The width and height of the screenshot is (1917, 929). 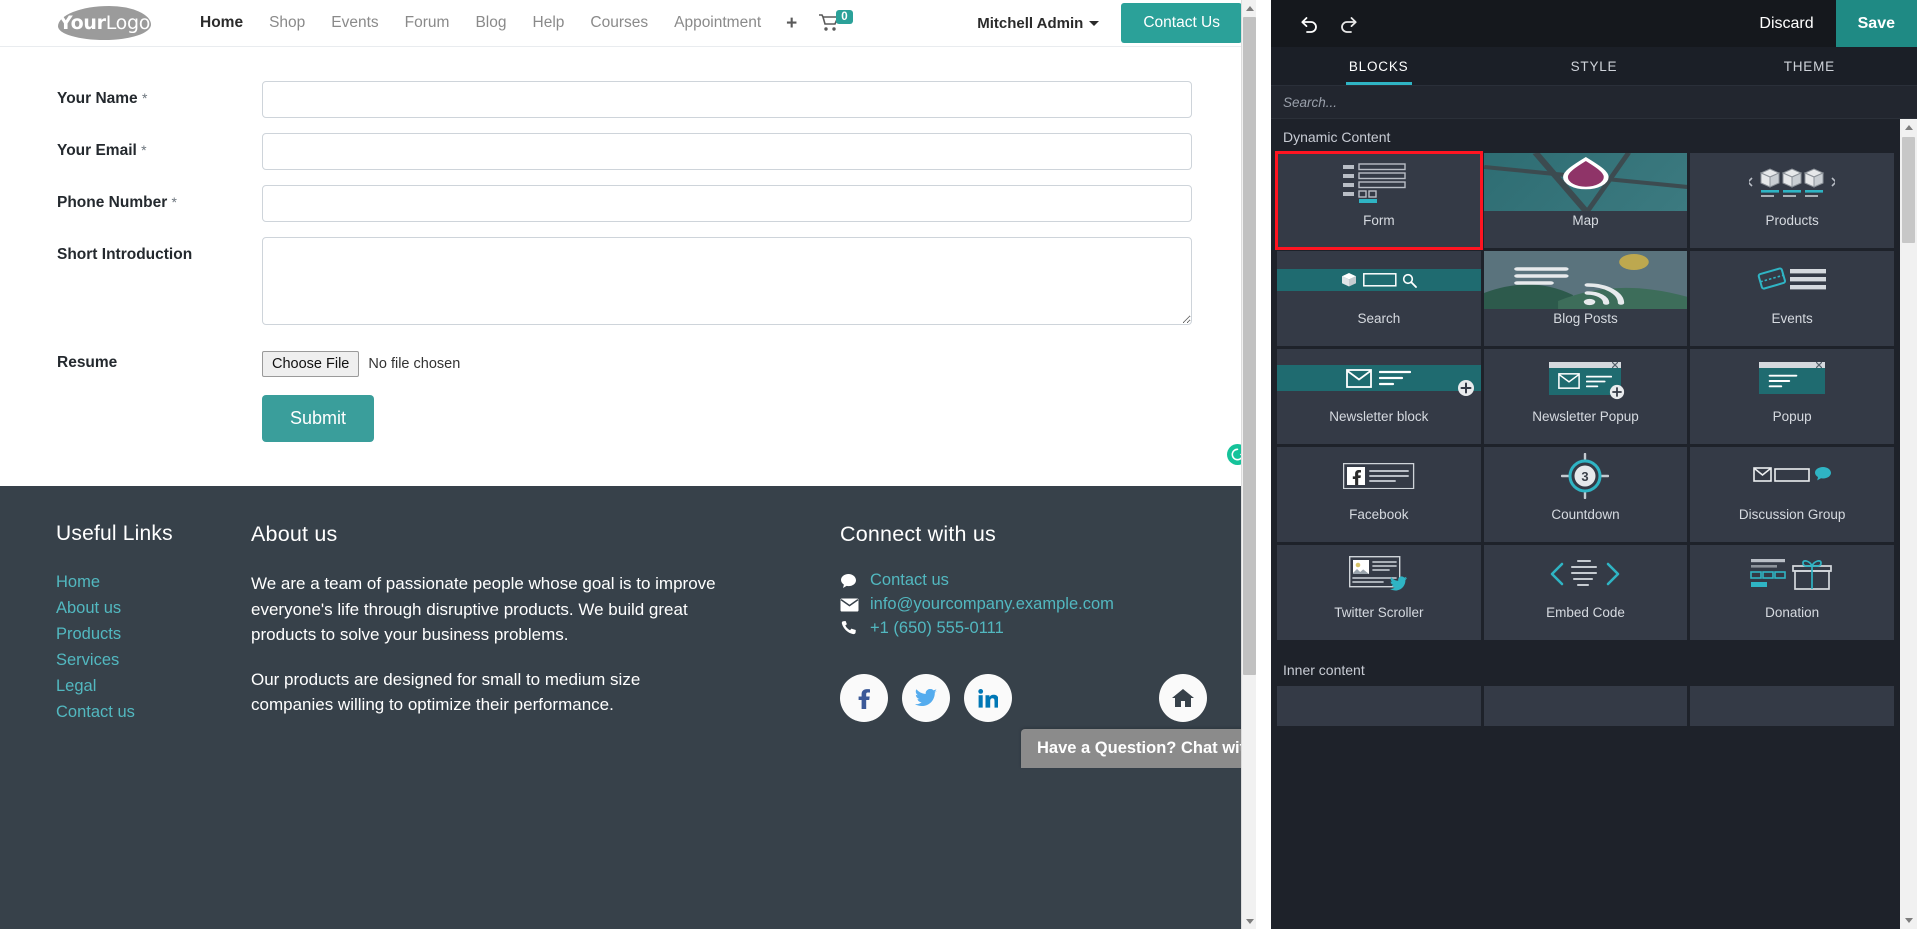 What do you see at coordinates (144, 150) in the screenshot?
I see `required-marker: *` at bounding box center [144, 150].